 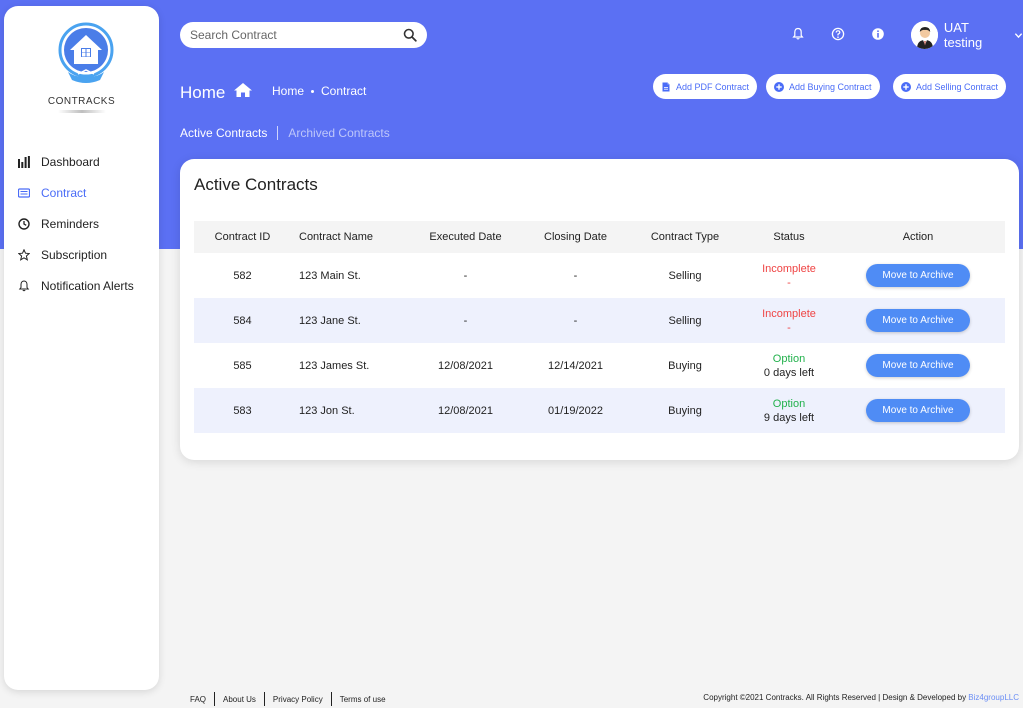 I want to click on tab-archived-contracts: Archived Contracts, so click(x=338, y=133).